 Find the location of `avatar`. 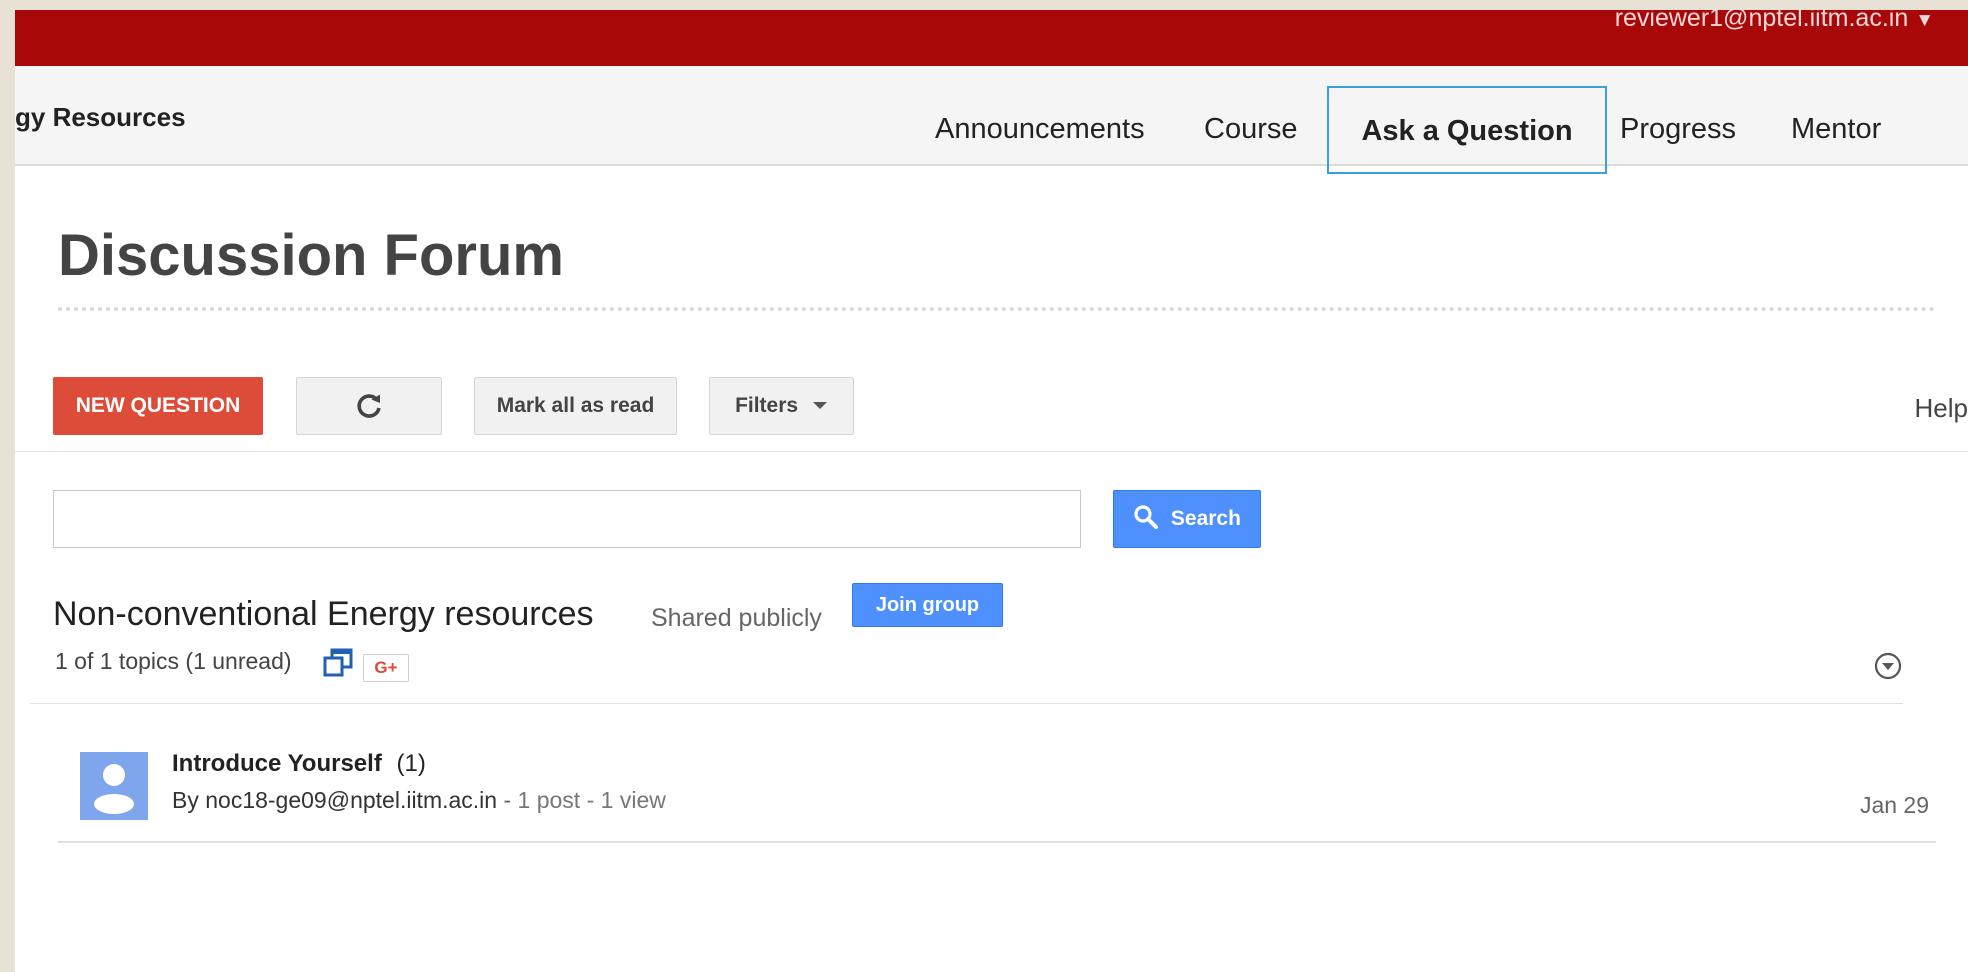

avatar is located at coordinates (114, 786).